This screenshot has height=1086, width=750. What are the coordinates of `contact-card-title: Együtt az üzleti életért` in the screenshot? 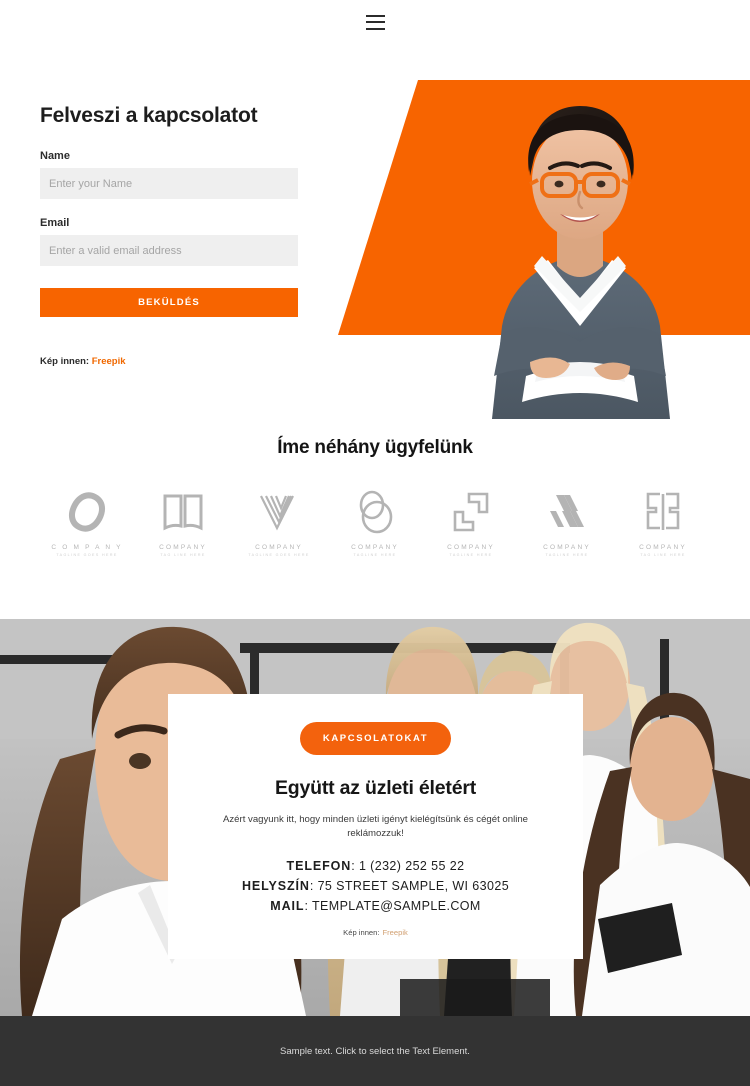 It's located at (375, 788).